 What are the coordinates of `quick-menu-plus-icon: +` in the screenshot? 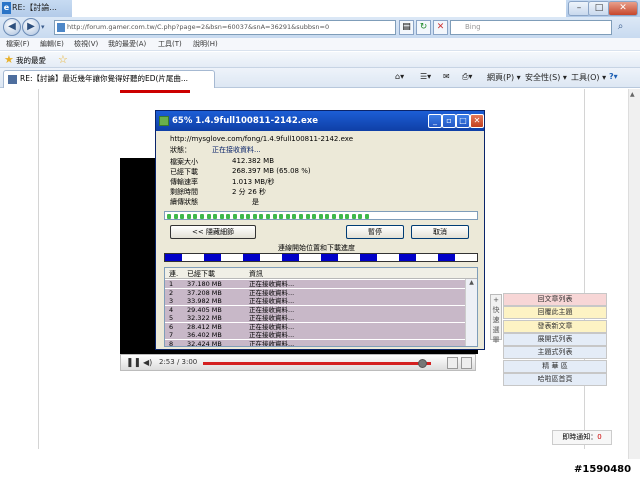 It's located at (496, 300).